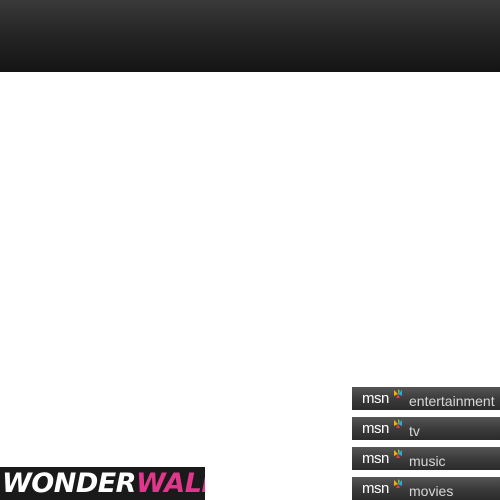  Describe the element at coordinates (426, 428) in the screenshot. I see `msn-tv-link: msn tv` at that location.